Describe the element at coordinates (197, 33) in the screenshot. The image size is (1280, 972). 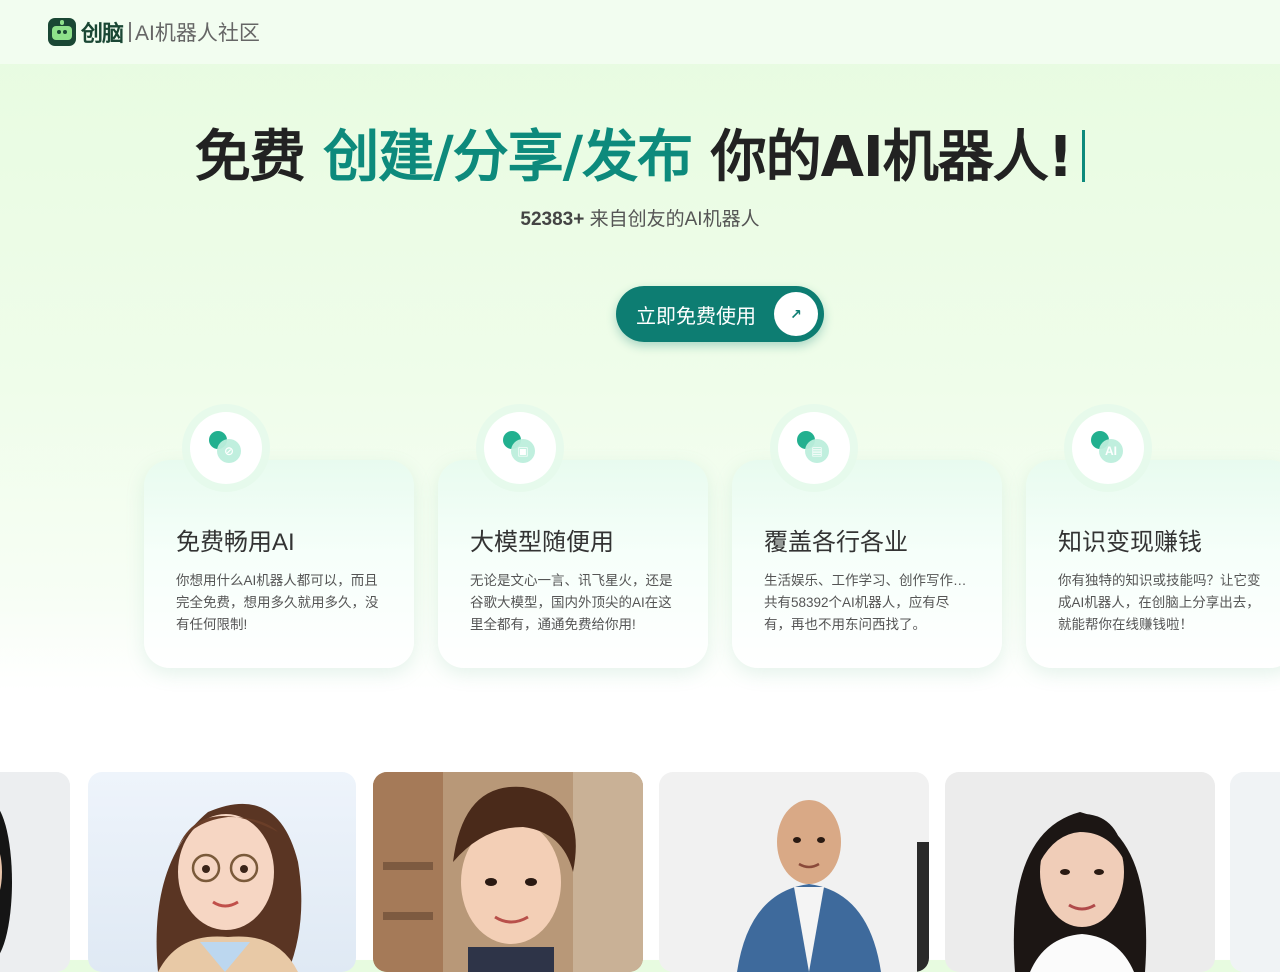
I see `community-name: AI机器人社区` at that location.